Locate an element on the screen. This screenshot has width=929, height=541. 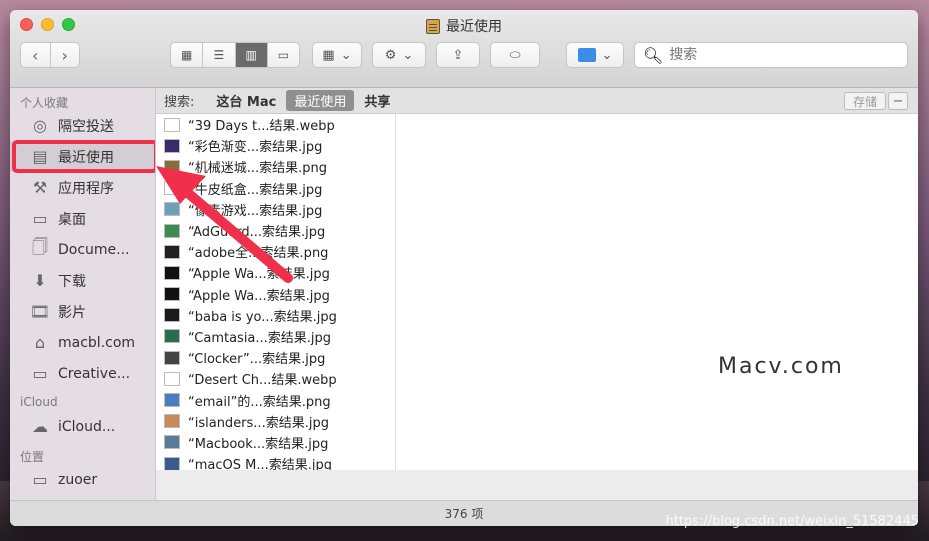
disk-icon: ▭ is located at coordinates (40, 479).